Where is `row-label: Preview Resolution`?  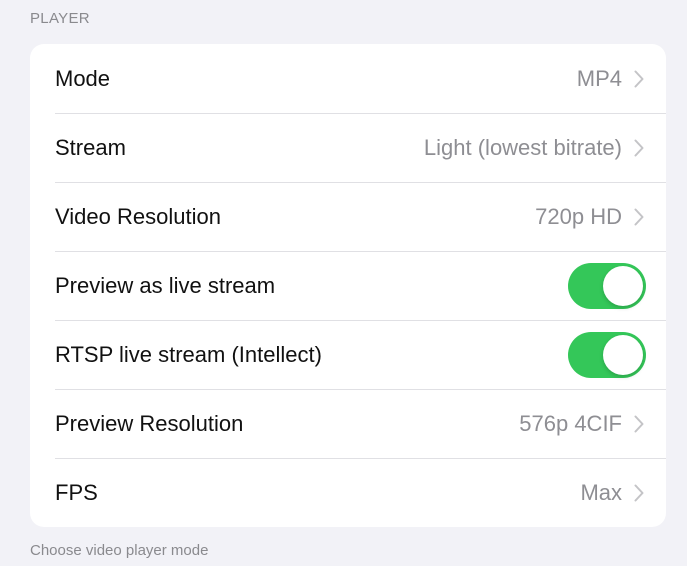 row-label: Preview Resolution is located at coordinates (149, 423).